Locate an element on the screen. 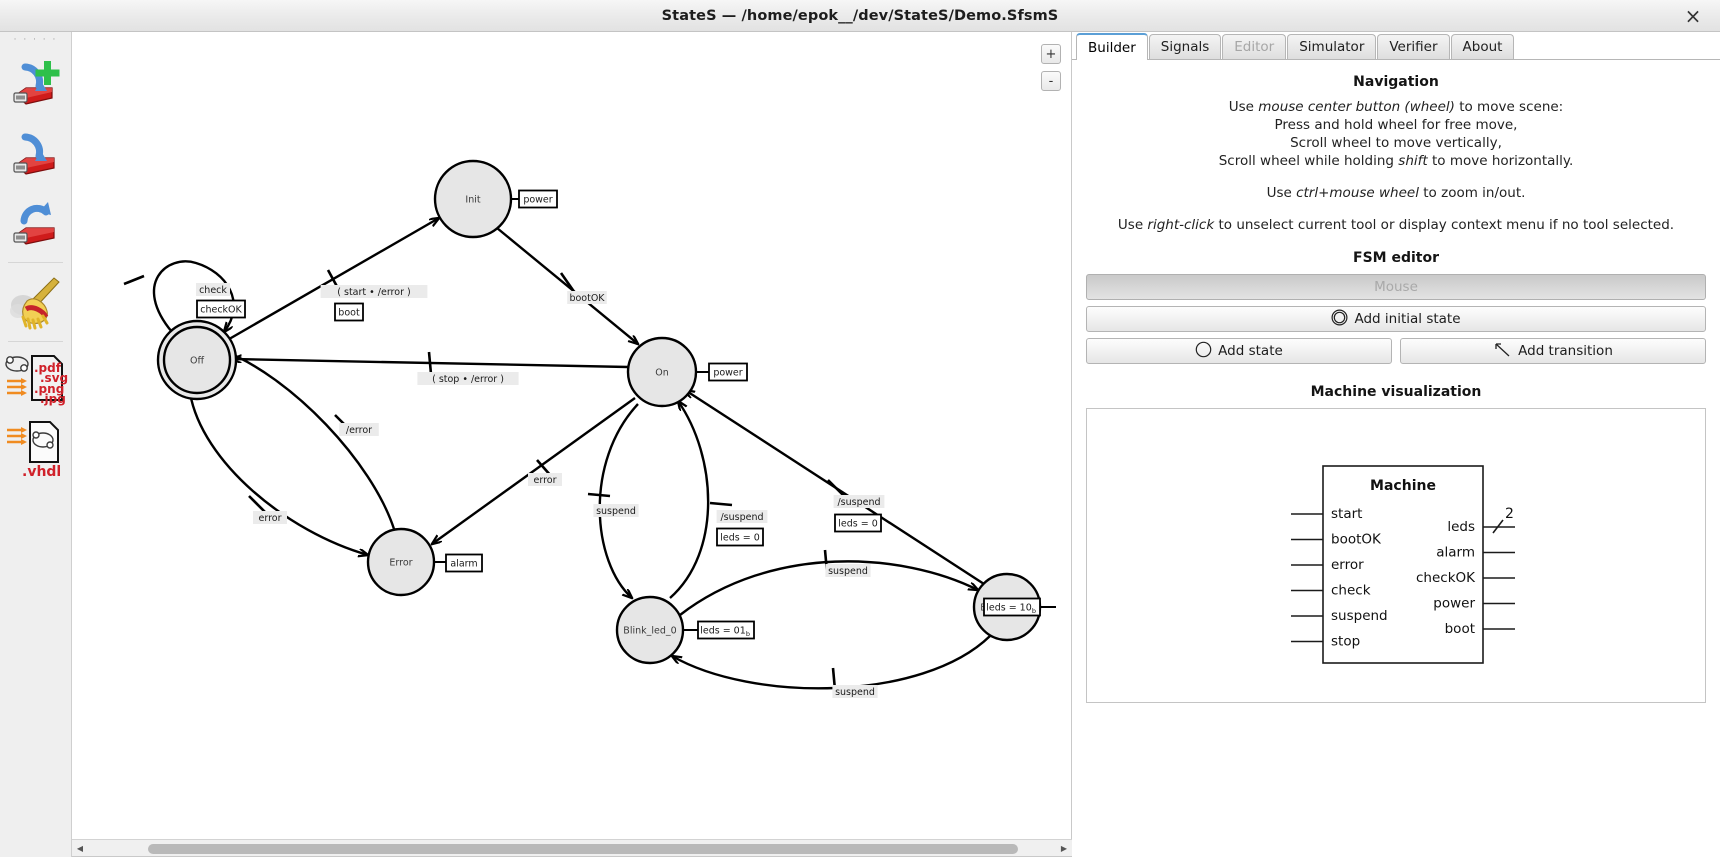 This screenshot has width=1720, height=857. tab-about: About is located at coordinates (1482, 46).